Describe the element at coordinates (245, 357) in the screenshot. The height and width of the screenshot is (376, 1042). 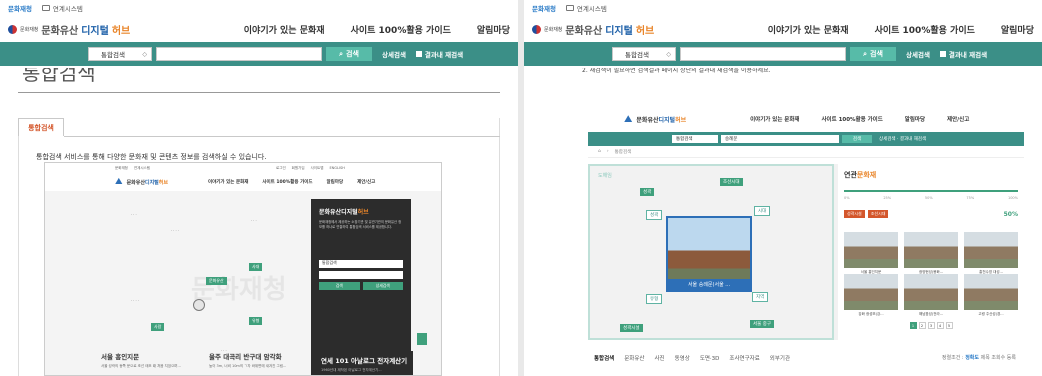
I see `card-title: 울주 대곡리 반구대 암각화` at that location.